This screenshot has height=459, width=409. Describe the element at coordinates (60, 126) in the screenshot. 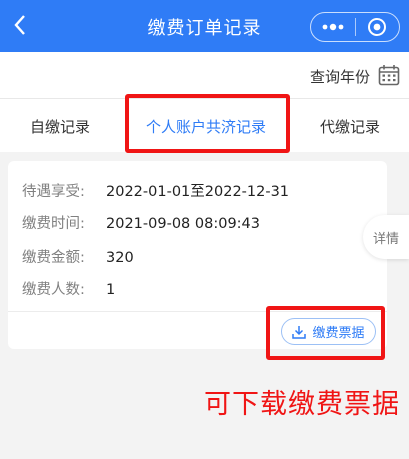

I see `tab-self-payment: 自缴记录` at that location.